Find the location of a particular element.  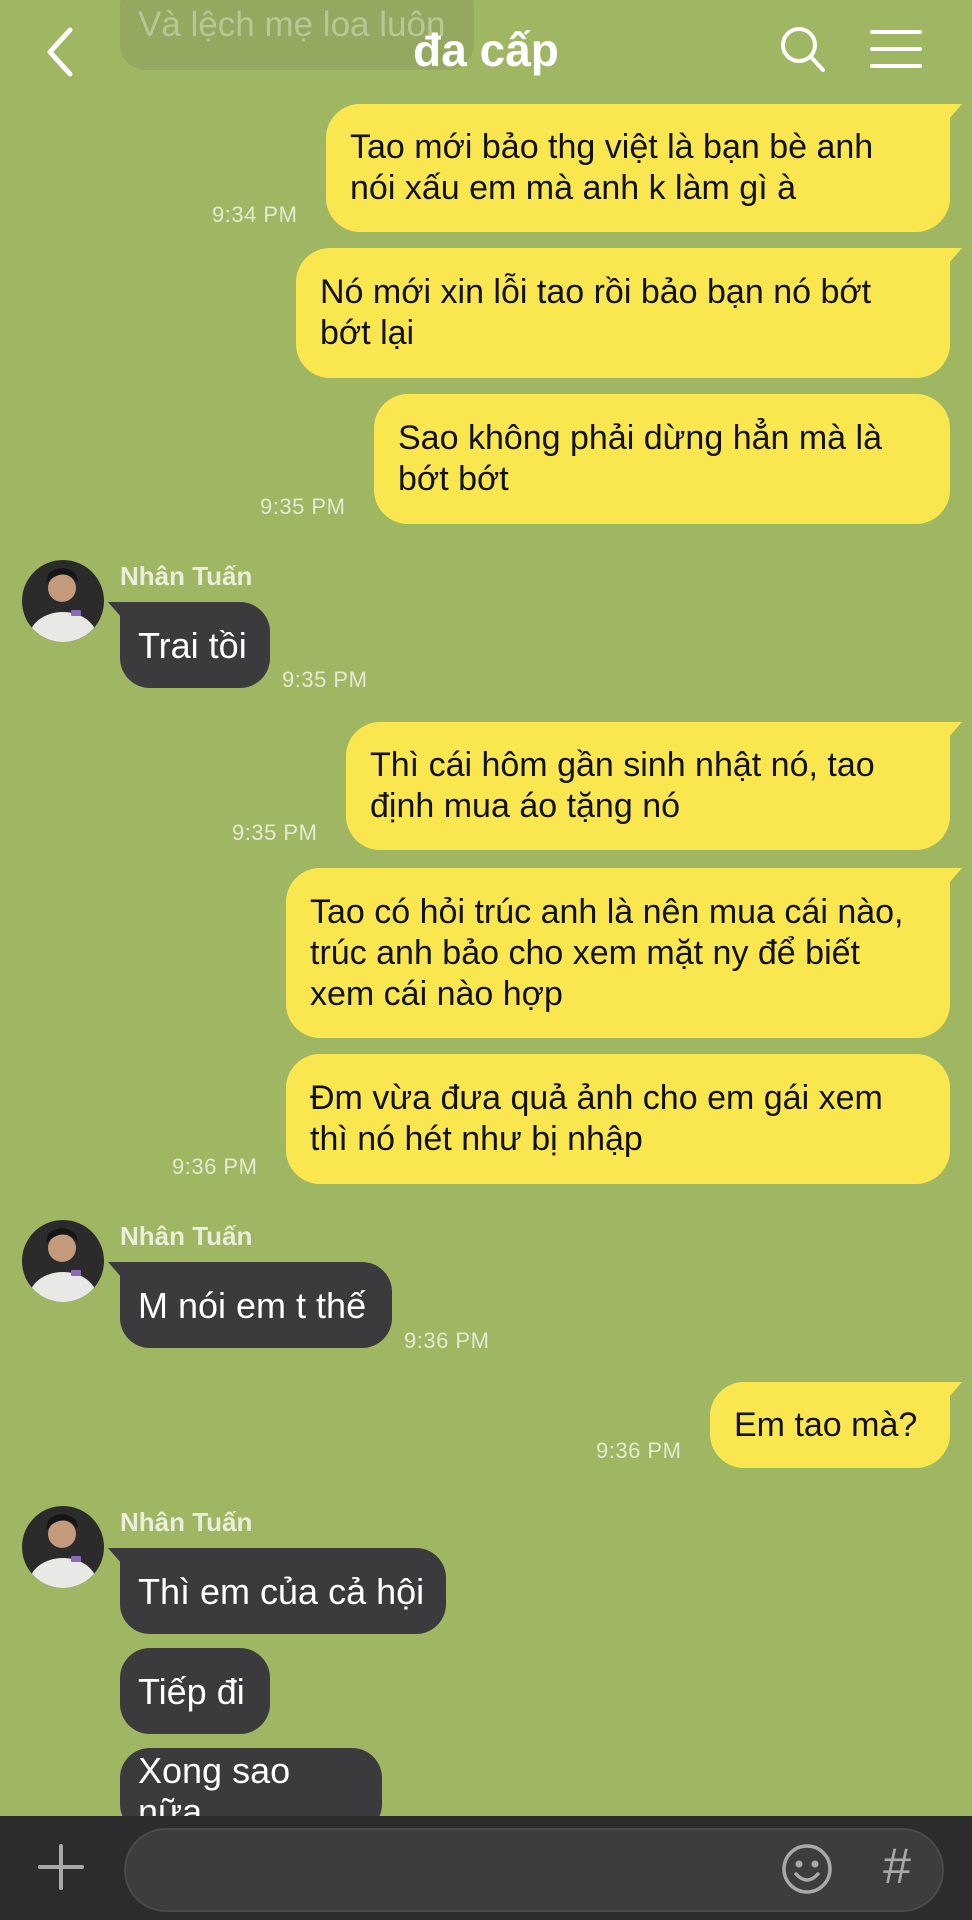

message-sent: Sao không phải dừng hẳn mà là bớt bớt is located at coordinates (662, 459).